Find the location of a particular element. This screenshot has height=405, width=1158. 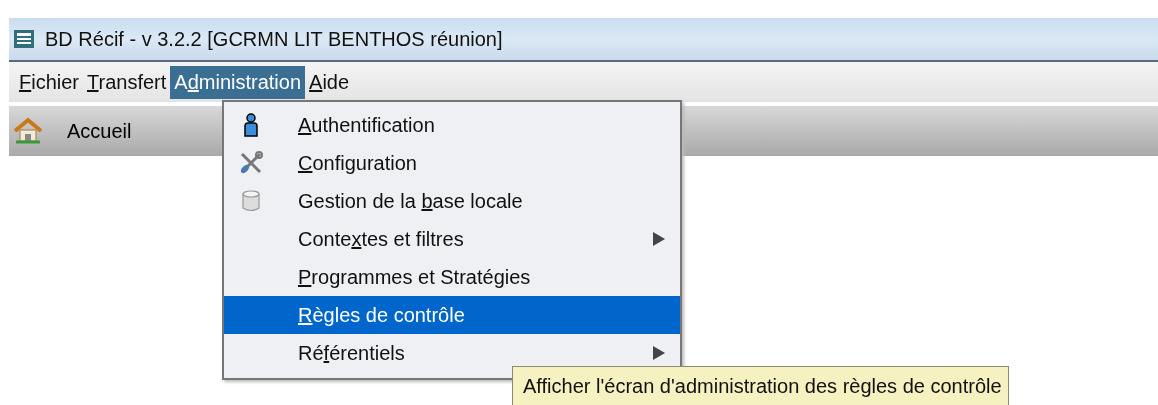

home-label: Accueil is located at coordinates (99, 131).